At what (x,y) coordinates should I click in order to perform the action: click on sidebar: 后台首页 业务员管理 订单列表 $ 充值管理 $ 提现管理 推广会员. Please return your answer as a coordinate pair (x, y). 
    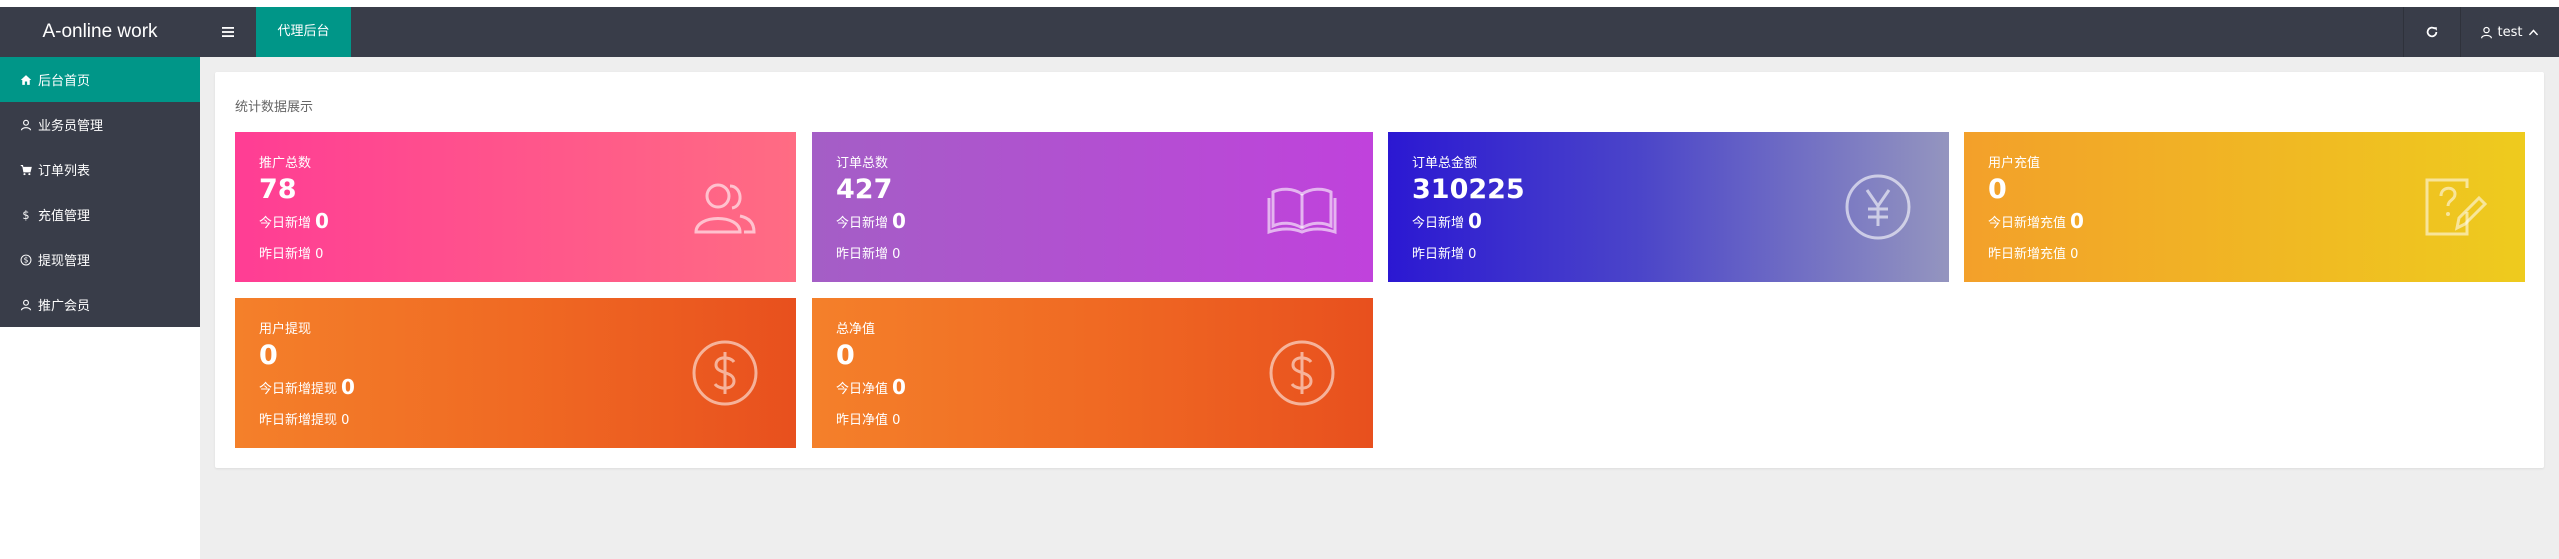
    Looking at the image, I should click on (100, 192).